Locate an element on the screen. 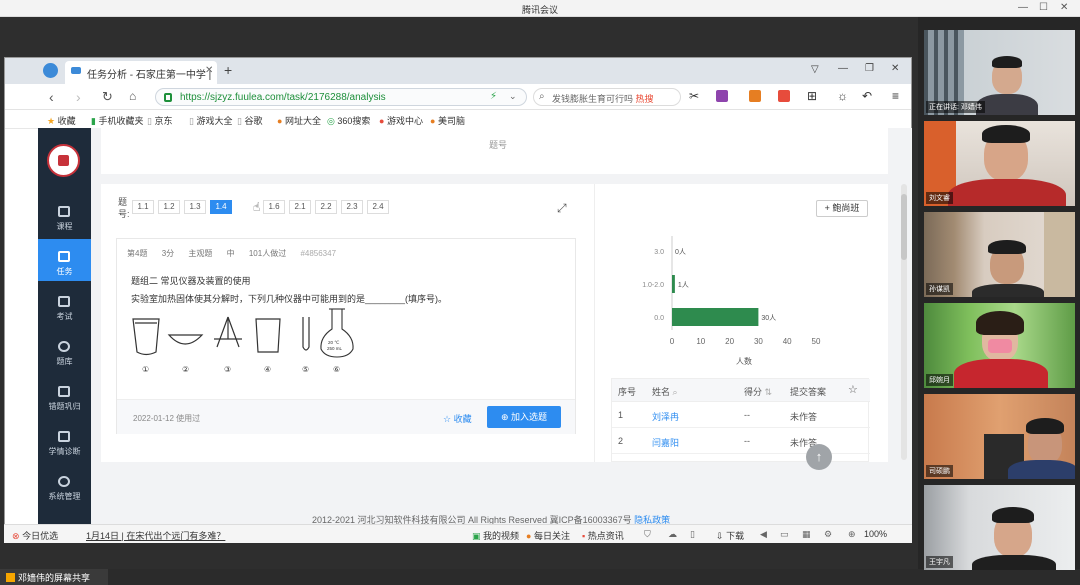 The width and height of the screenshot is (1080, 585). cloud-icon: ☁ is located at coordinates (672, 534).